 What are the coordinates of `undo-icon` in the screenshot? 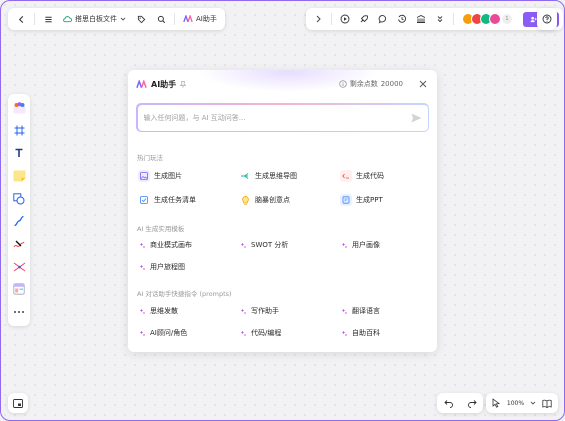 It's located at (448, 403).